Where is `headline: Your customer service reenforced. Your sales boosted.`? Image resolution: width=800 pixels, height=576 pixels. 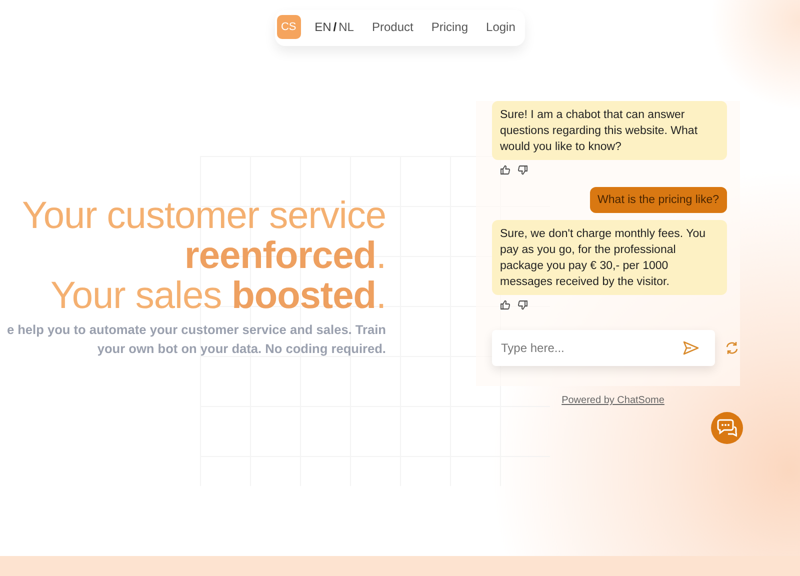 headline: Your customer service reenforced. Your sales boosted. is located at coordinates (203, 256).